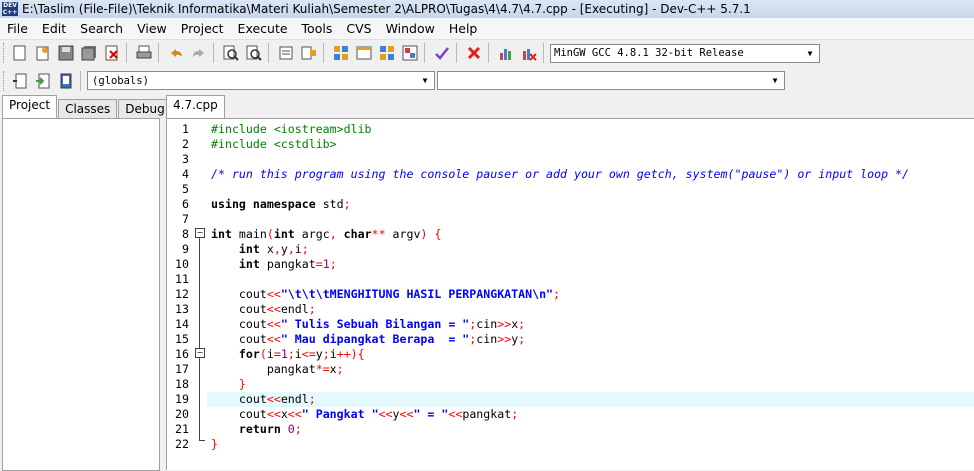  I want to click on menu-search: Search, so click(101, 28).